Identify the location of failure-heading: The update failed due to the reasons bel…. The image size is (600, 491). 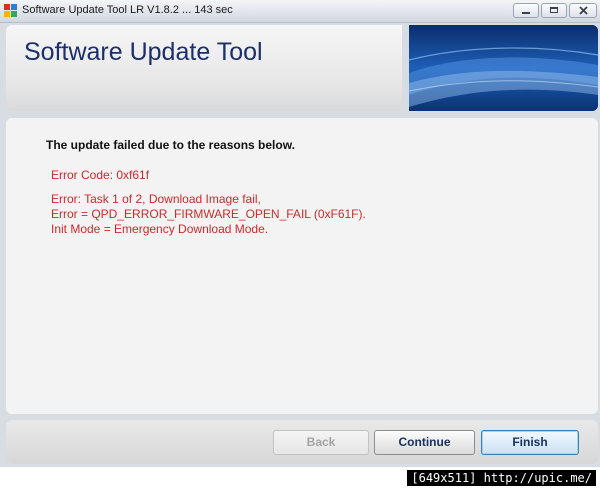
(170, 145).